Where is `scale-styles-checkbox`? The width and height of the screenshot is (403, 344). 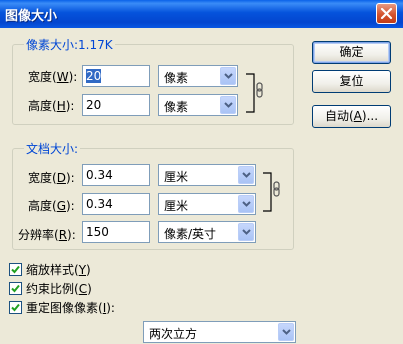
scale-styles-checkbox is located at coordinates (15, 269).